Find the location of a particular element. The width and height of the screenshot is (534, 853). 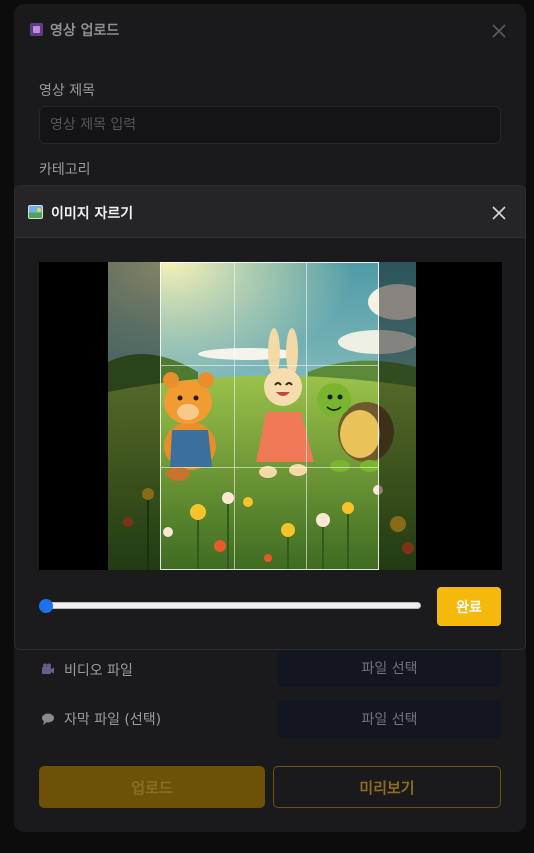

upload-modal-header: 영상 업로드 is located at coordinates (270, 30).